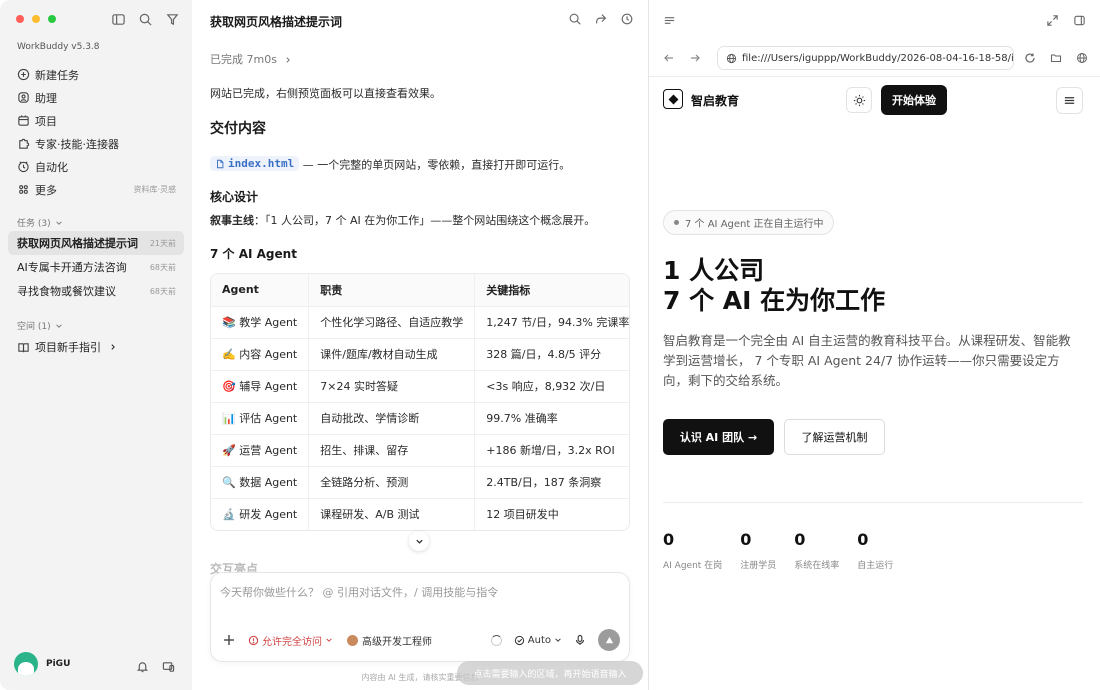 The height and width of the screenshot is (690, 1100). I want to click on assistant-icon, so click(23, 97).